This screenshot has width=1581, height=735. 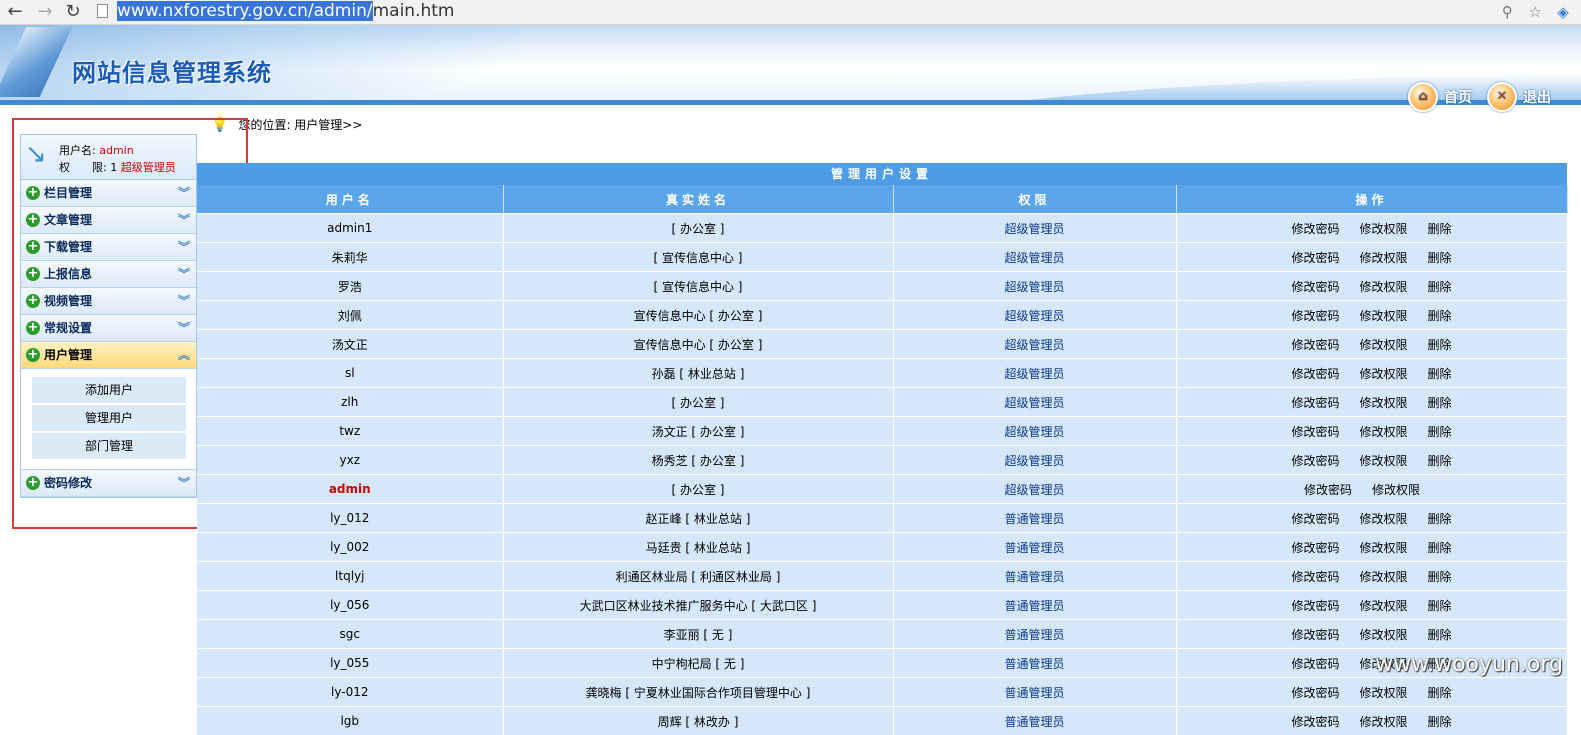 I want to click on table-row: zlh[ 办公室 ]超级管理员修改密码修改权限删除, so click(x=882, y=402).